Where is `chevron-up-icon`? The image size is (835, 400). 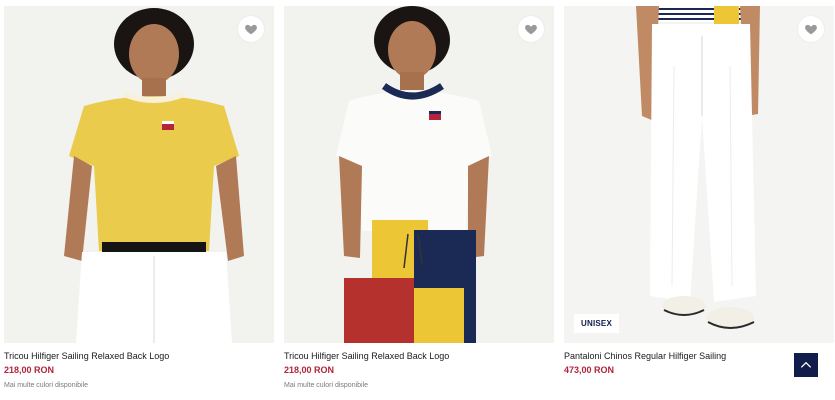 chevron-up-icon is located at coordinates (806, 364).